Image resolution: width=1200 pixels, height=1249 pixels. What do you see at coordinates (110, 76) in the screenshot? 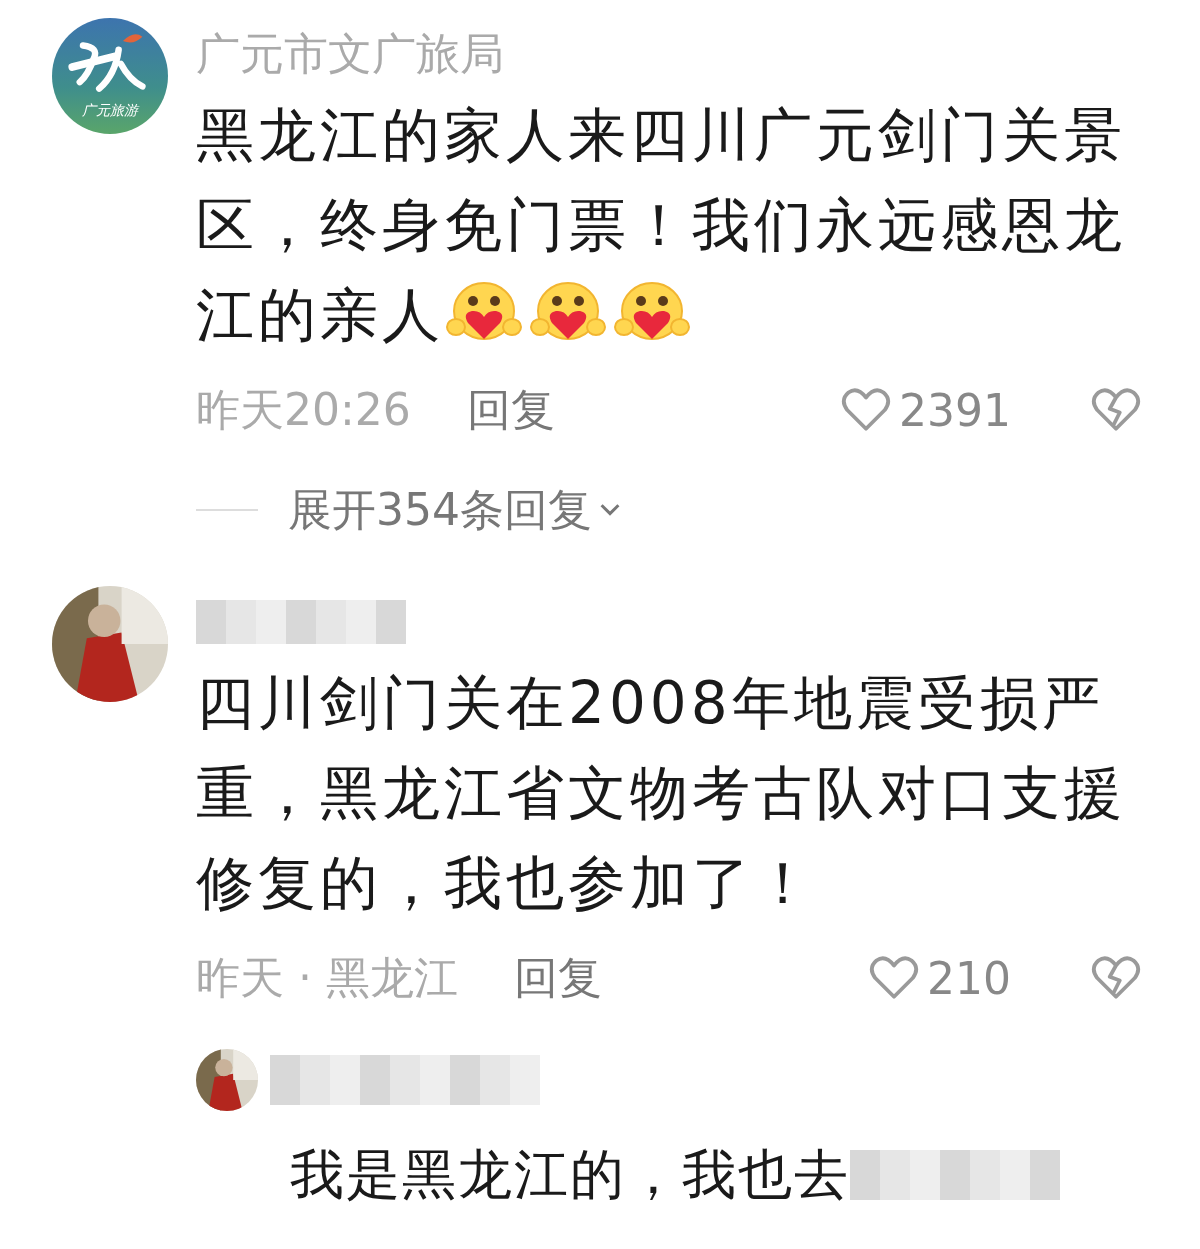
I see `logo-avatar: 广元旅游` at bounding box center [110, 76].